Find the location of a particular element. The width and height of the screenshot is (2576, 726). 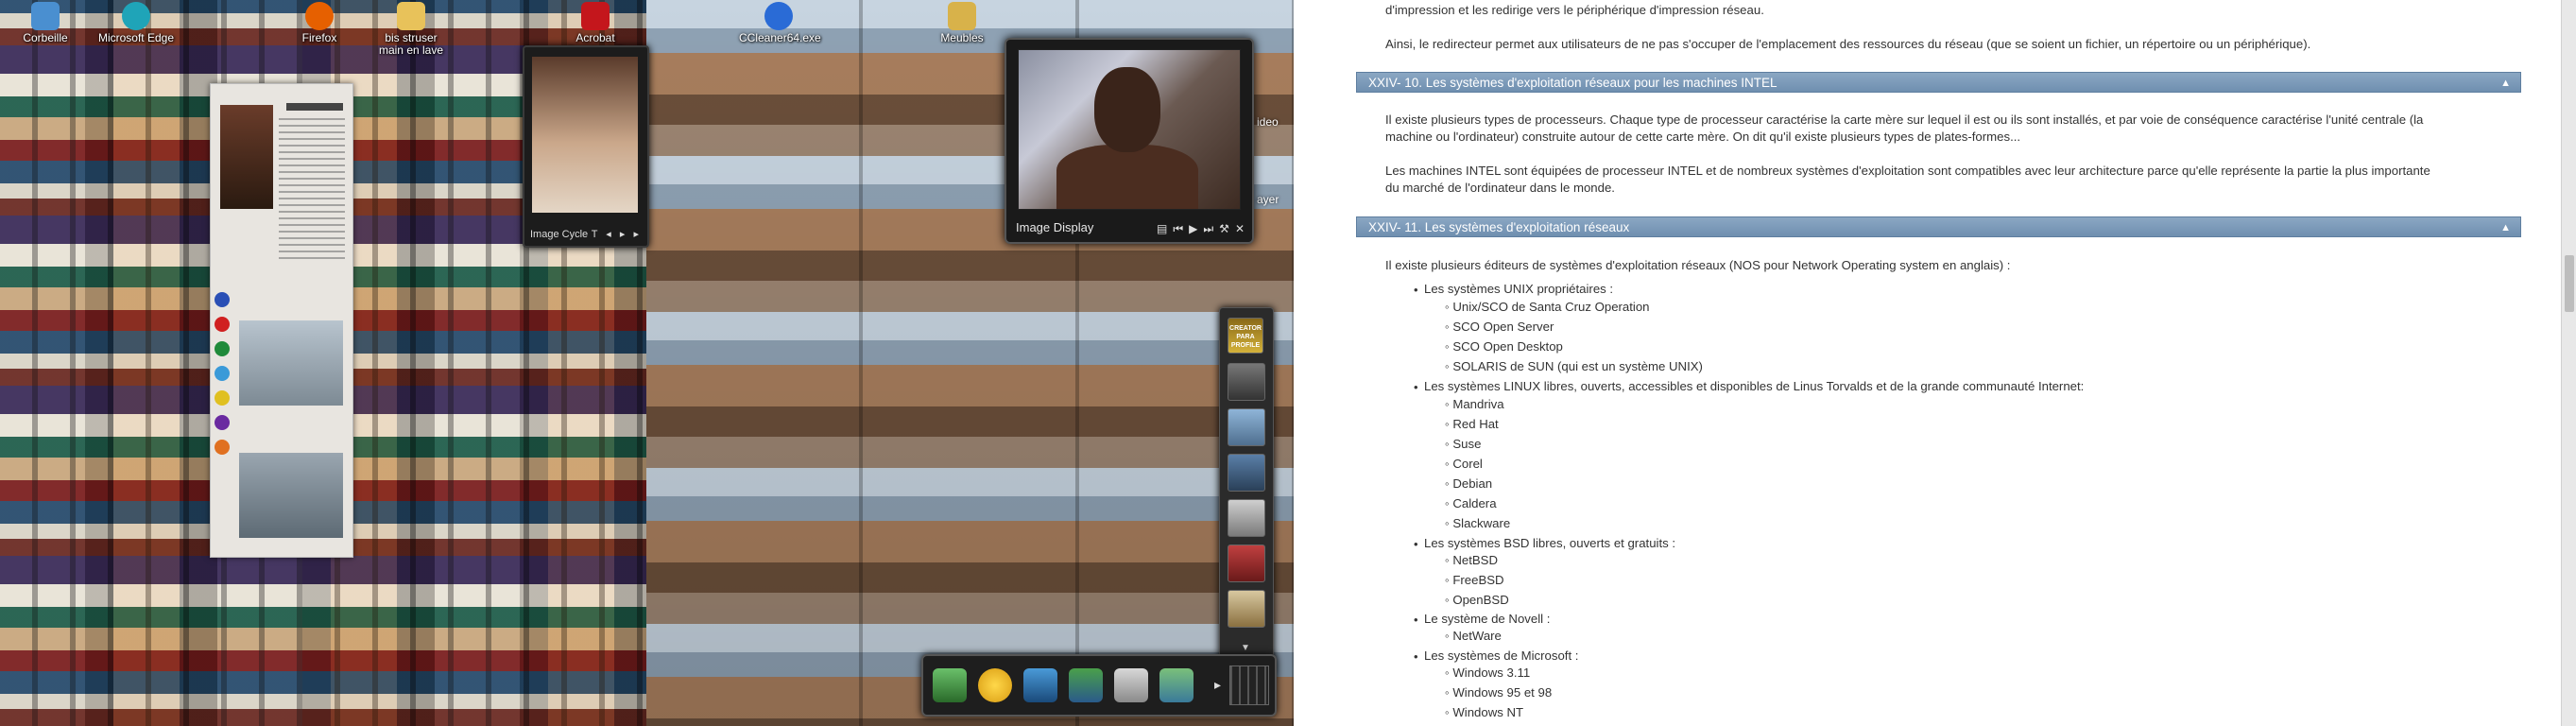

list-item: ◦ SCO Open Server is located at coordinates (1499, 327).